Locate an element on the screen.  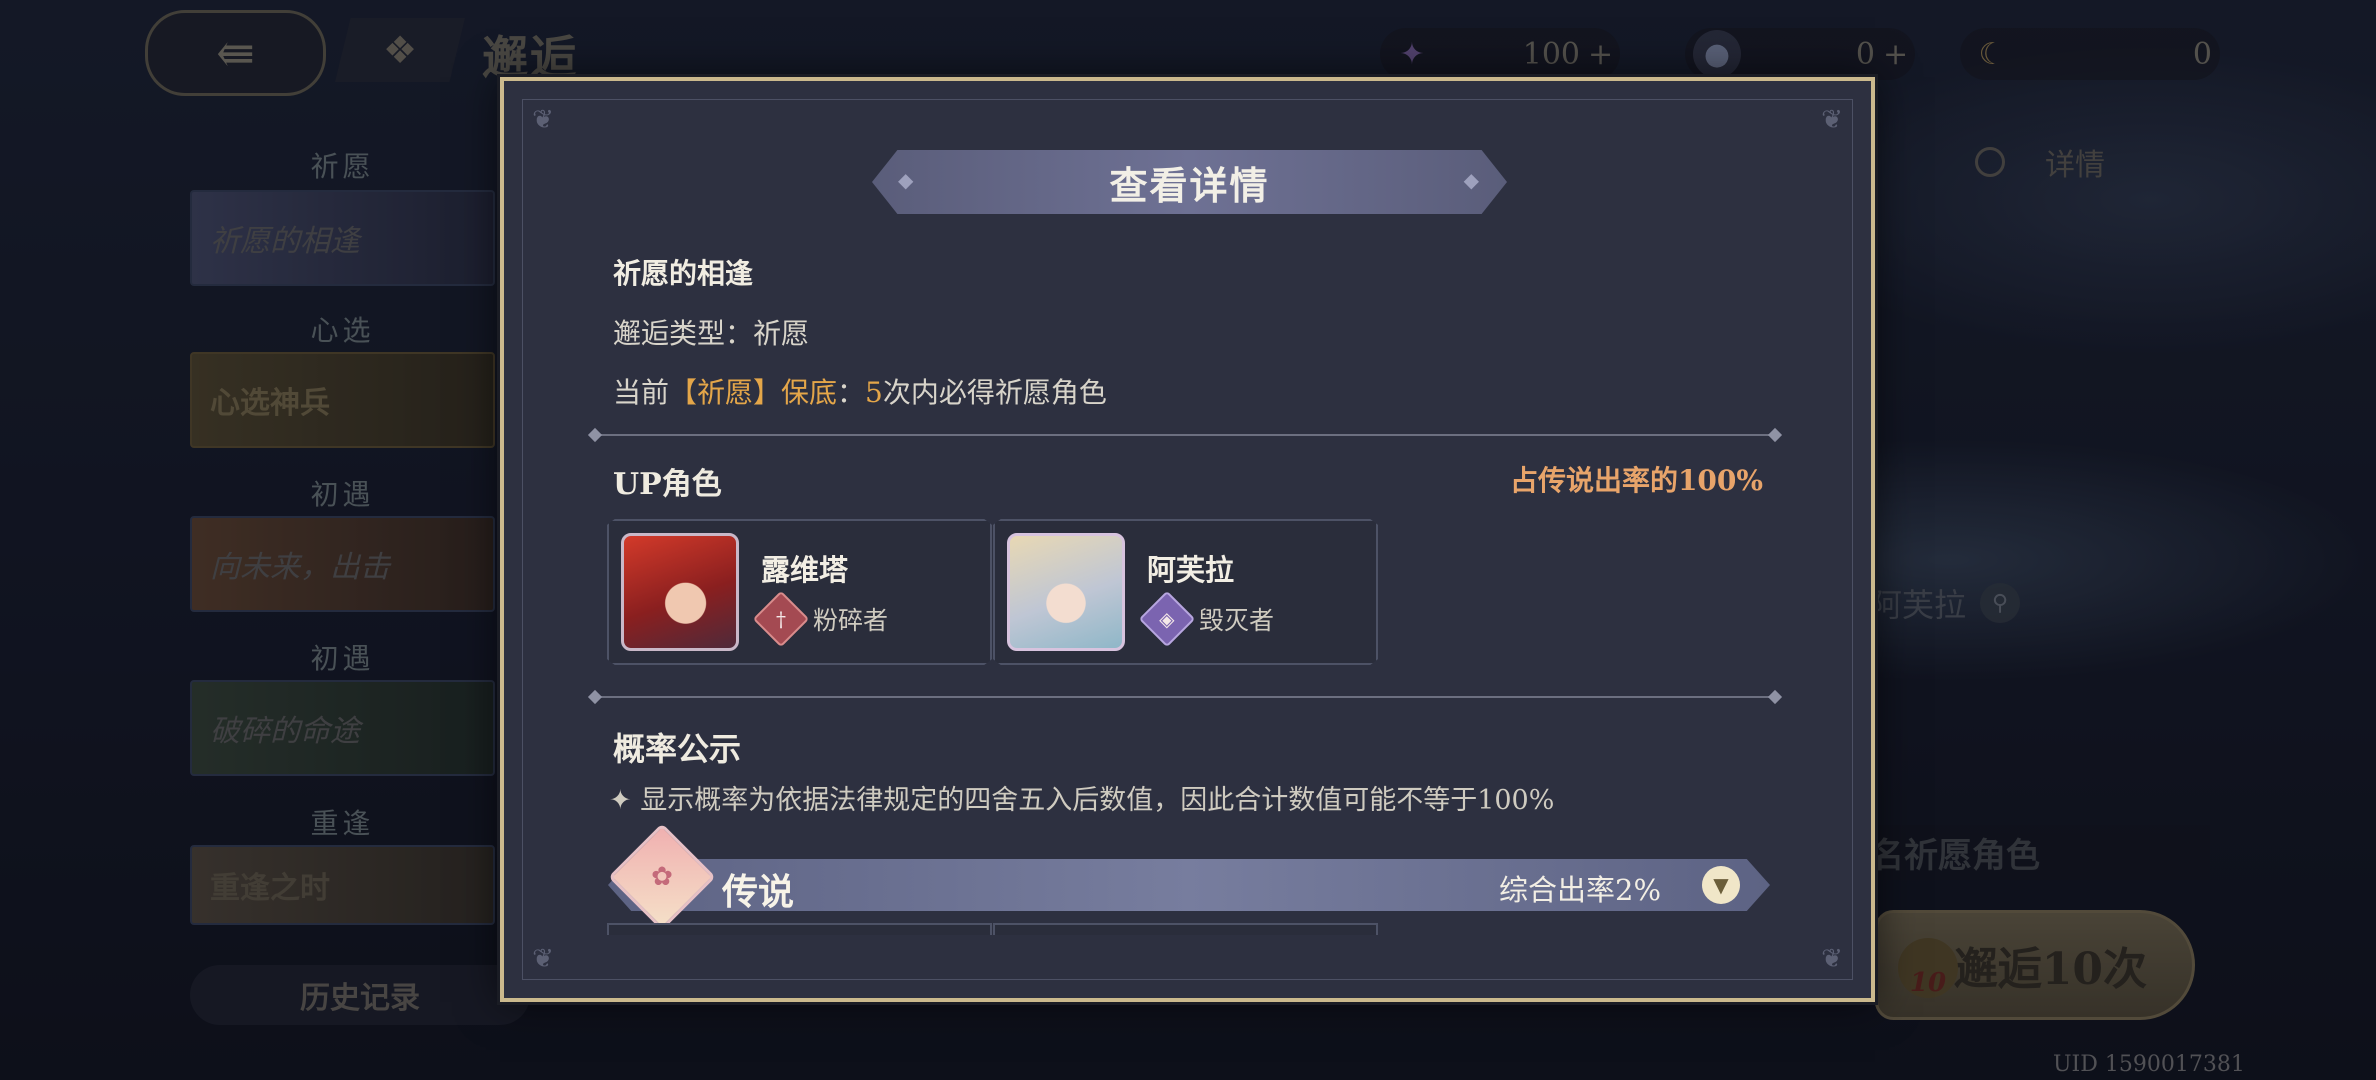
banner-type-label: 邂逅类型： is located at coordinates (683, 333).